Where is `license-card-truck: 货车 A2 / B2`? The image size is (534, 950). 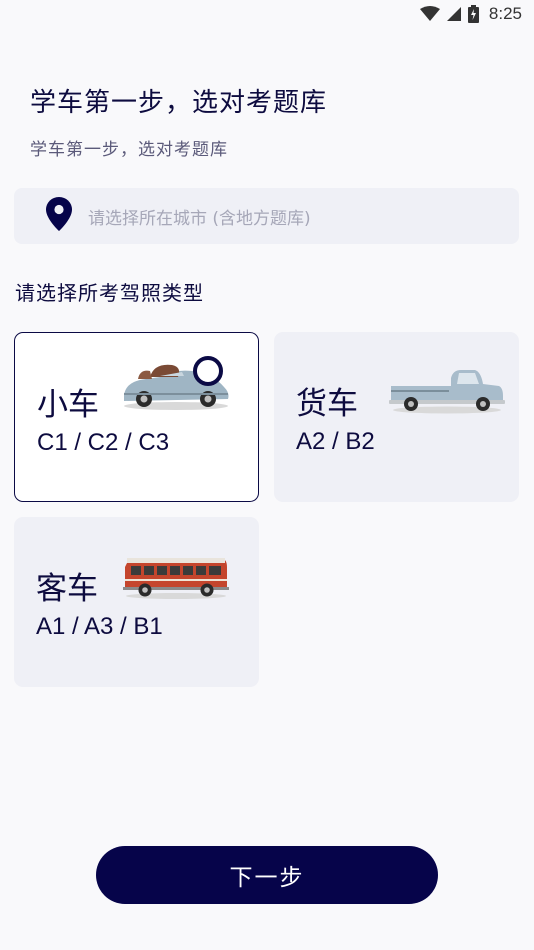
license-card-truck: 货车 A2 / B2 is located at coordinates (396, 417).